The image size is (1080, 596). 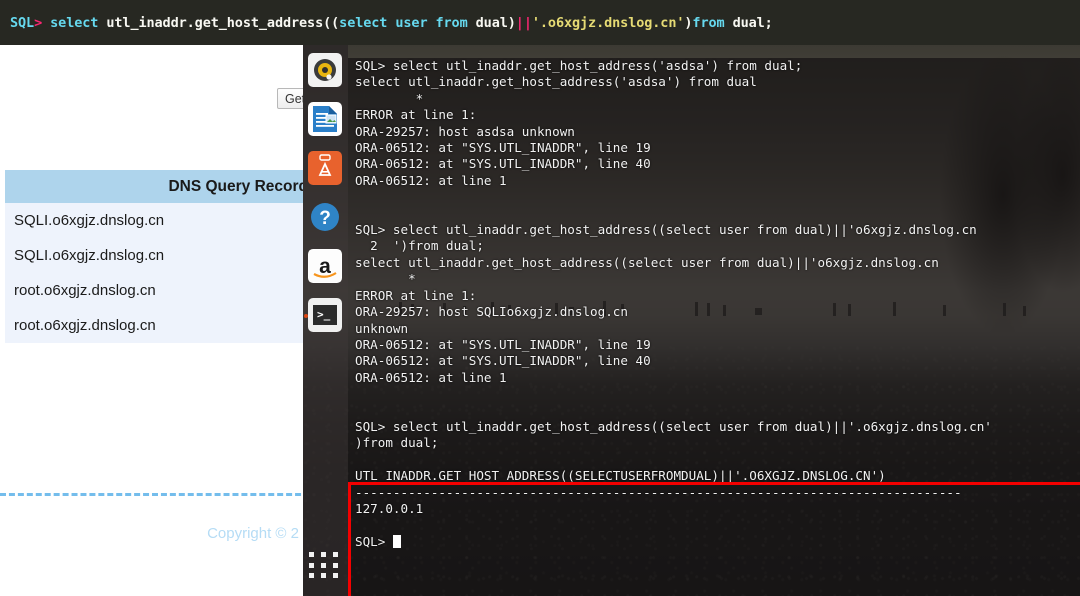 I want to click on amazon-glyph: a, so click(x=325, y=266).